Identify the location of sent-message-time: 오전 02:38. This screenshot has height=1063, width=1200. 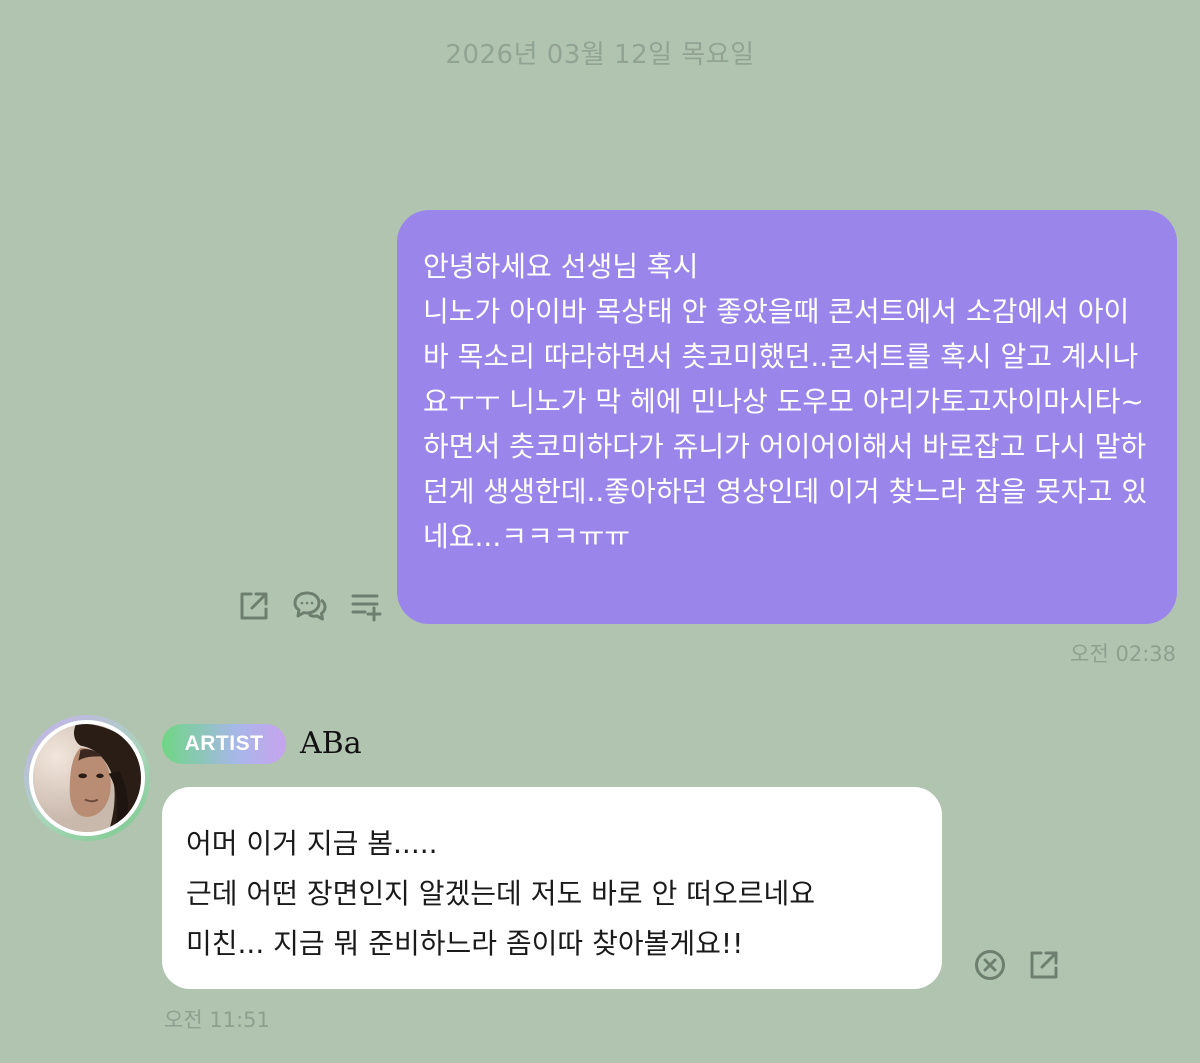
(1123, 654).